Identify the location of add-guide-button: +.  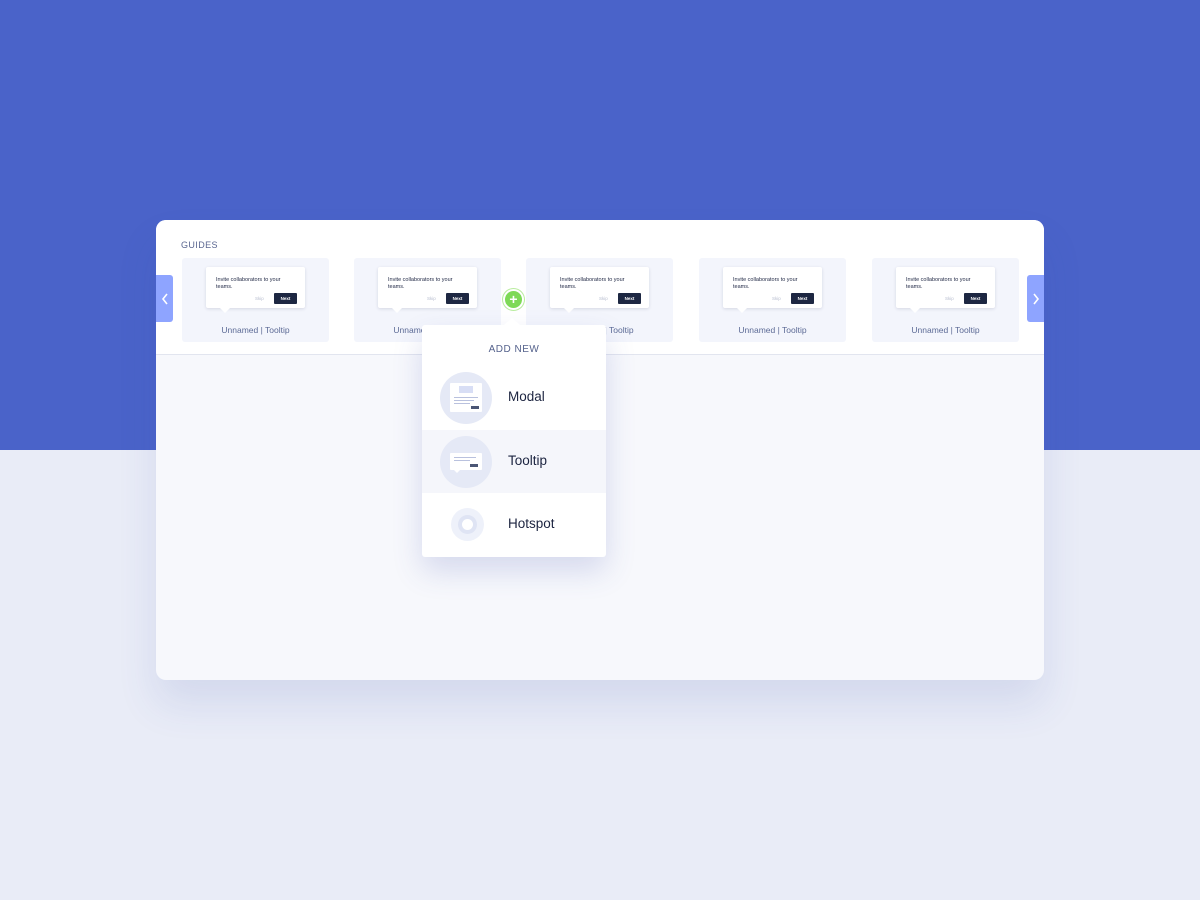
(513, 299).